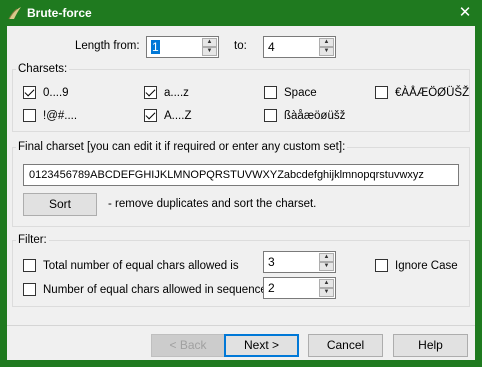 The width and height of the screenshot is (482, 367). I want to click on charset-space-checkbox, so click(270, 92).